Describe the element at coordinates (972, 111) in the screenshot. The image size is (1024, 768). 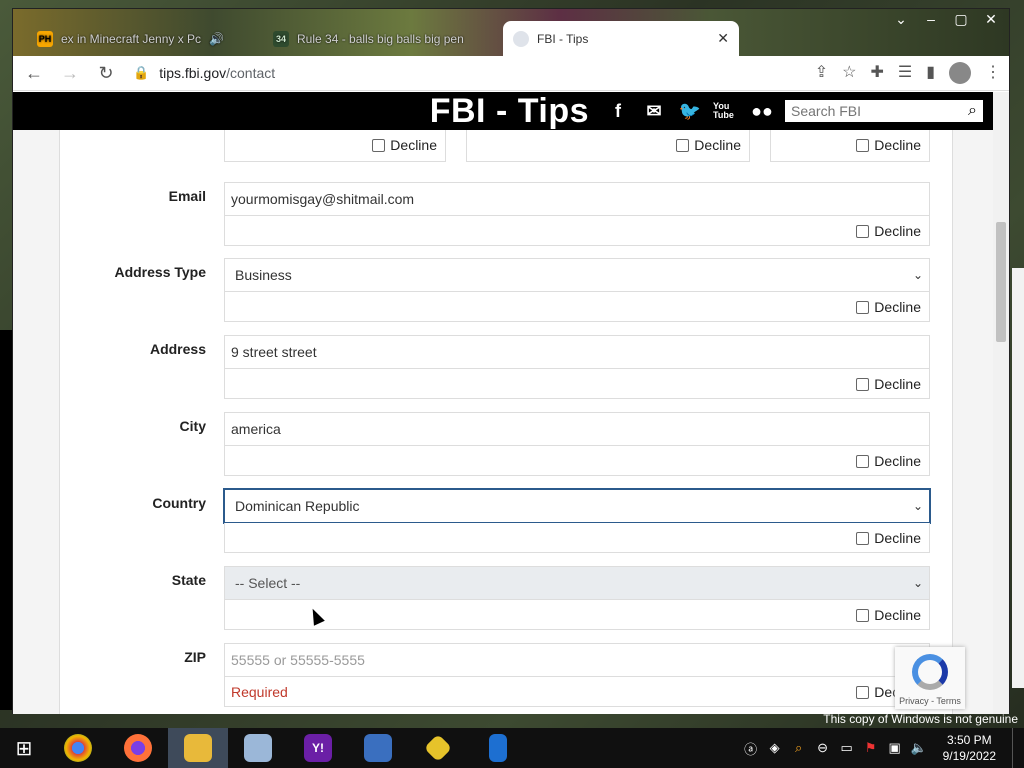
I see `search-icon: ⌕` at that location.